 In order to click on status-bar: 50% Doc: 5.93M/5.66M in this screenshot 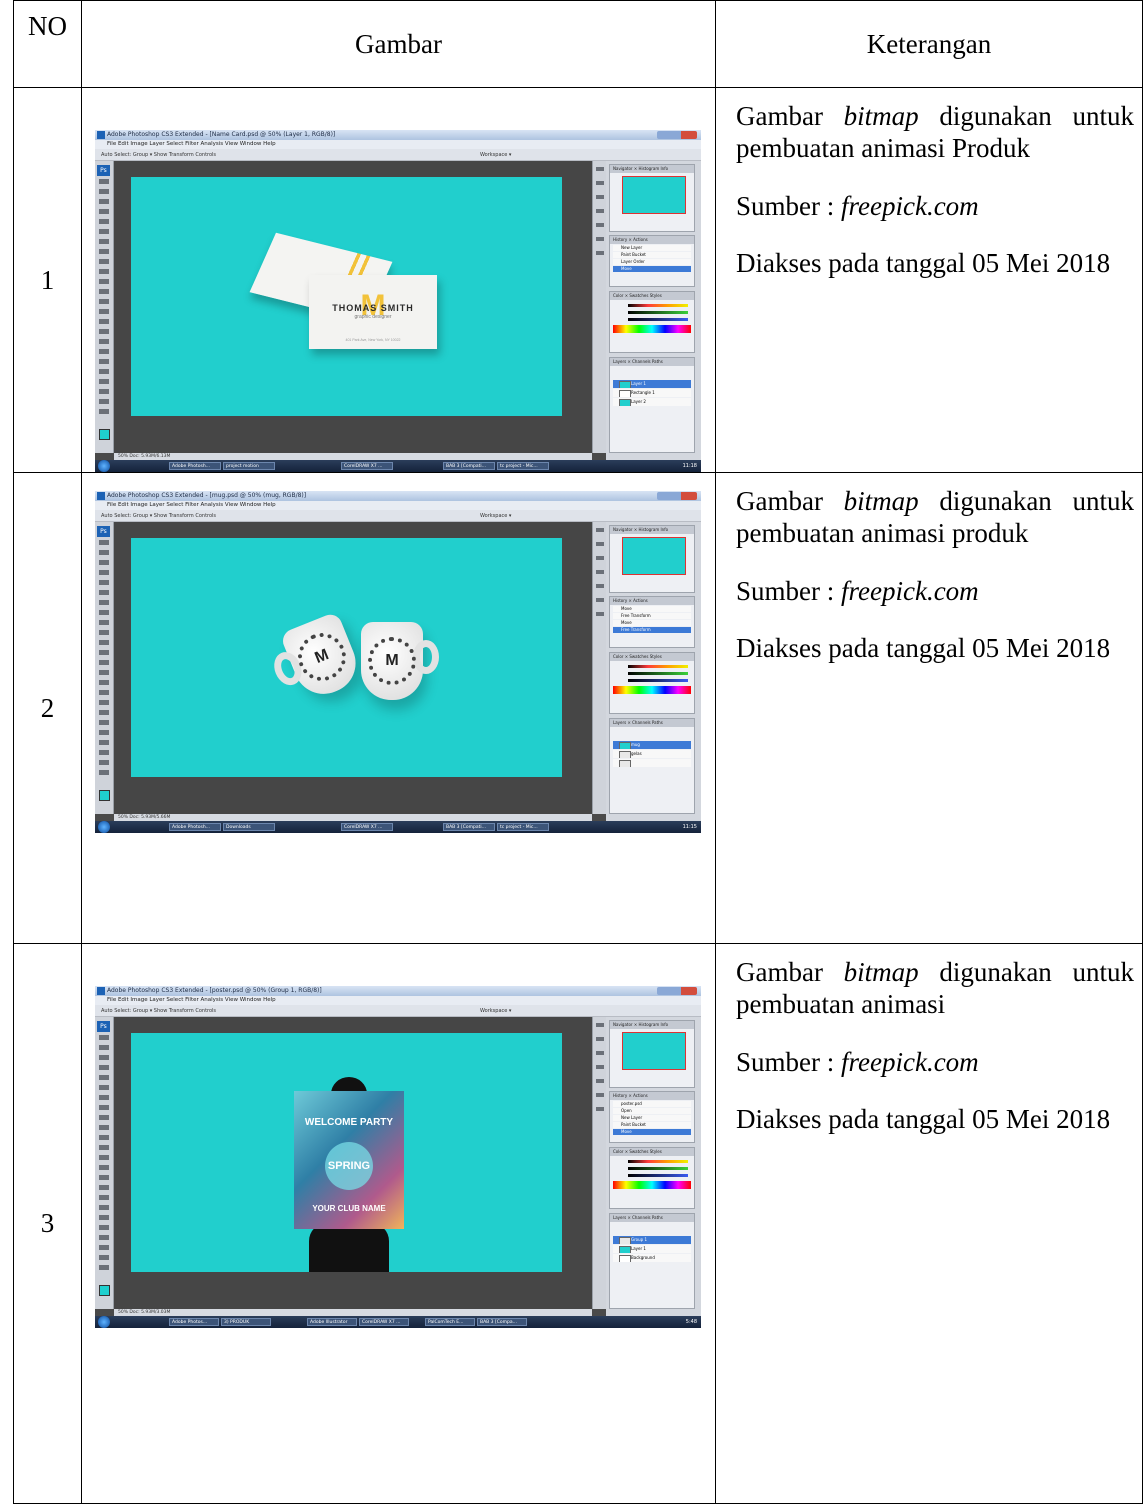, I will do `click(353, 817)`.